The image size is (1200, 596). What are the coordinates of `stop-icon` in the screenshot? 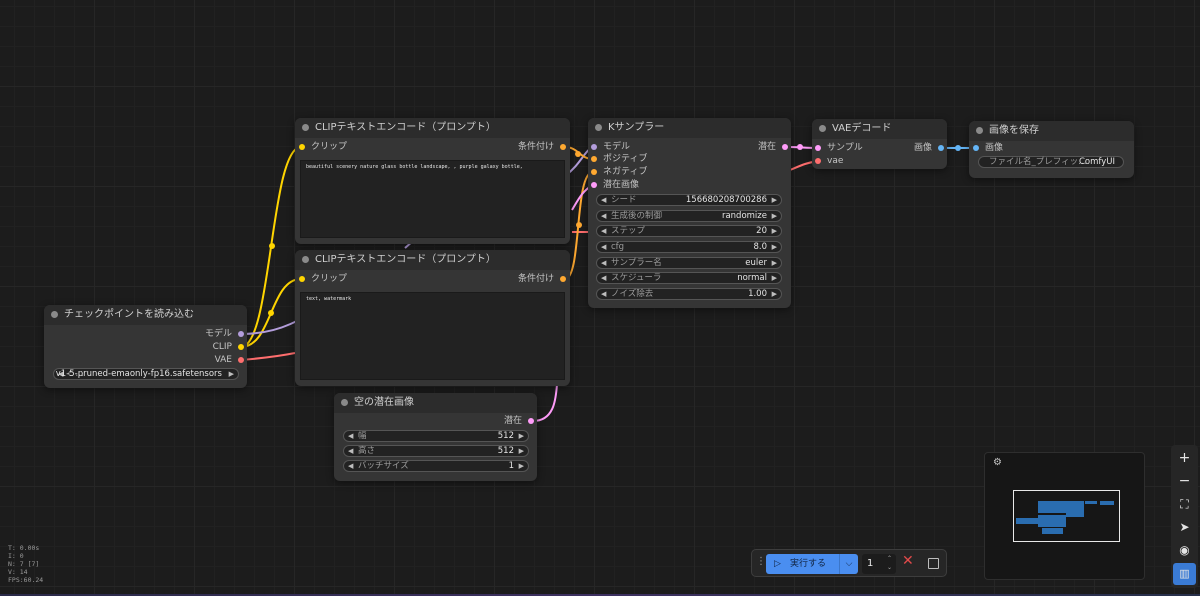 It's located at (933, 563).